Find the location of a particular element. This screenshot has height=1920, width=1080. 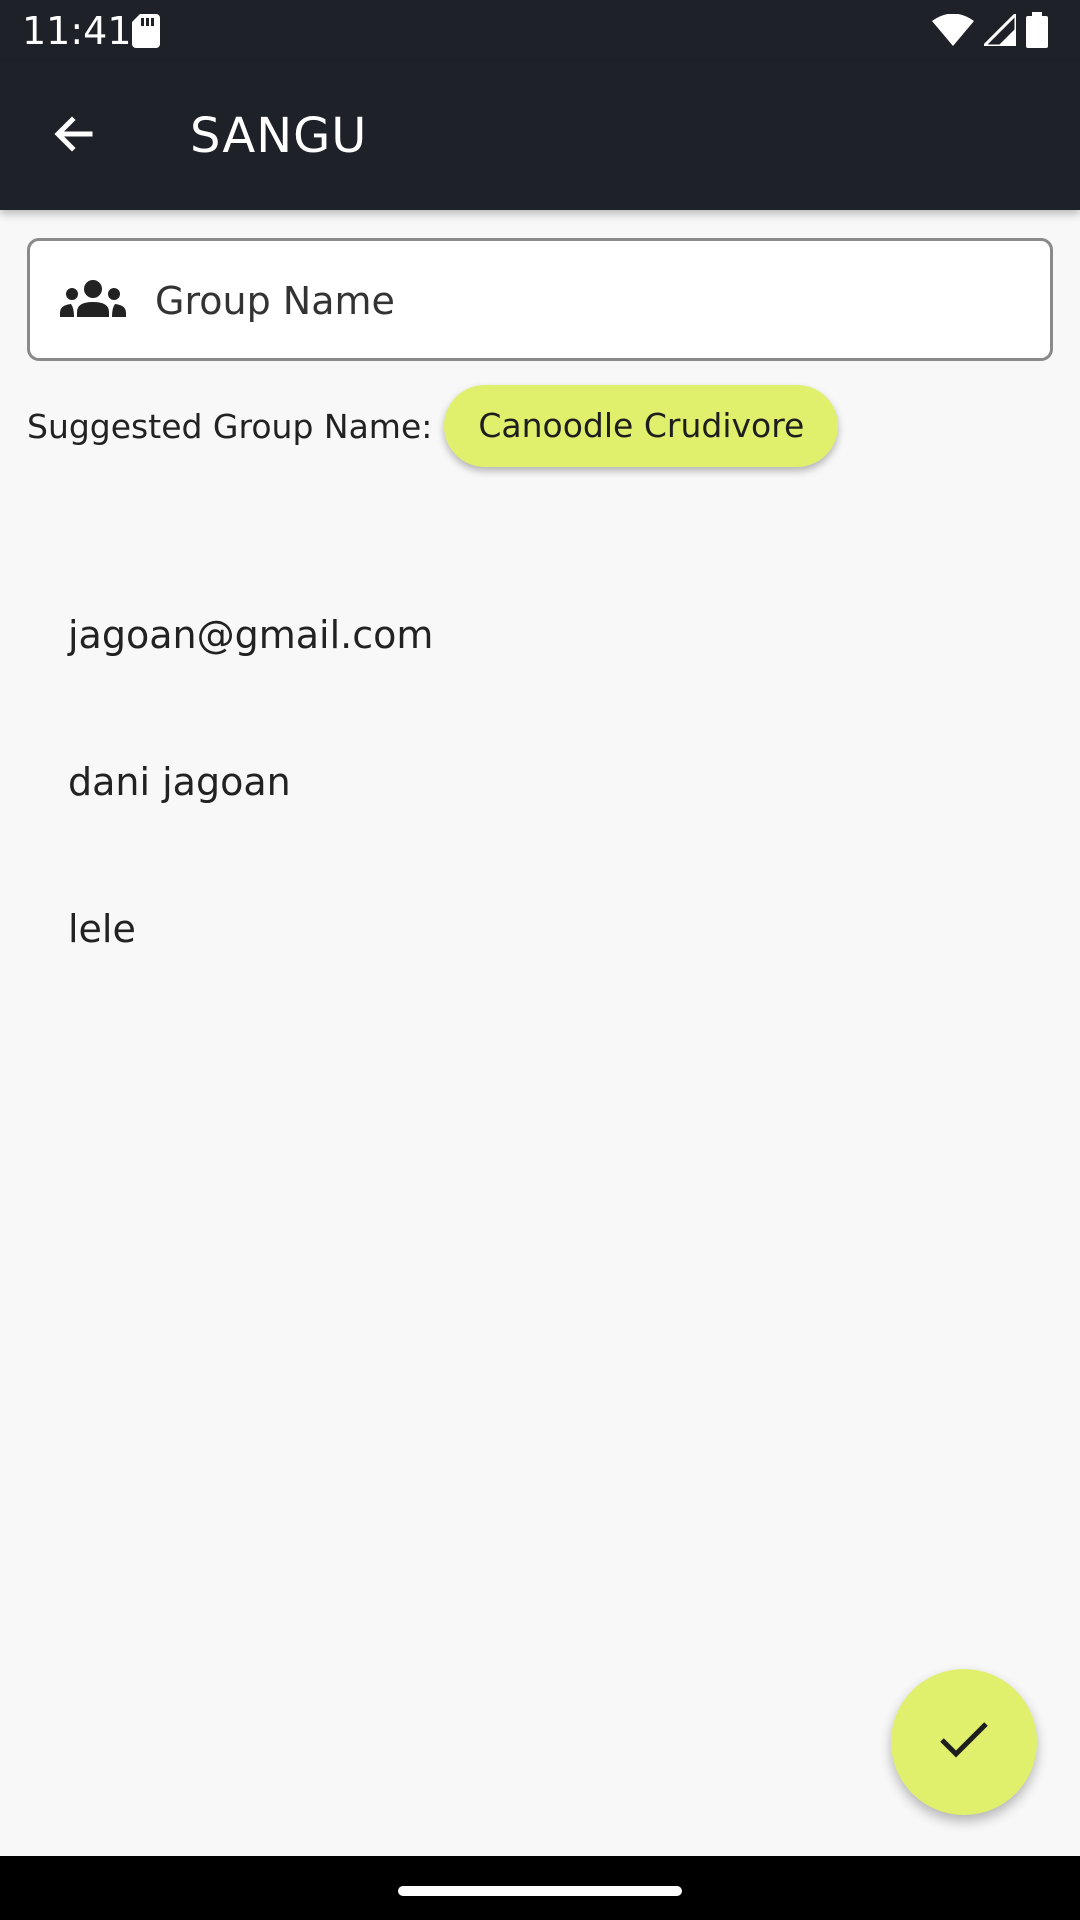

arrow-back-icon is located at coordinates (74, 136).